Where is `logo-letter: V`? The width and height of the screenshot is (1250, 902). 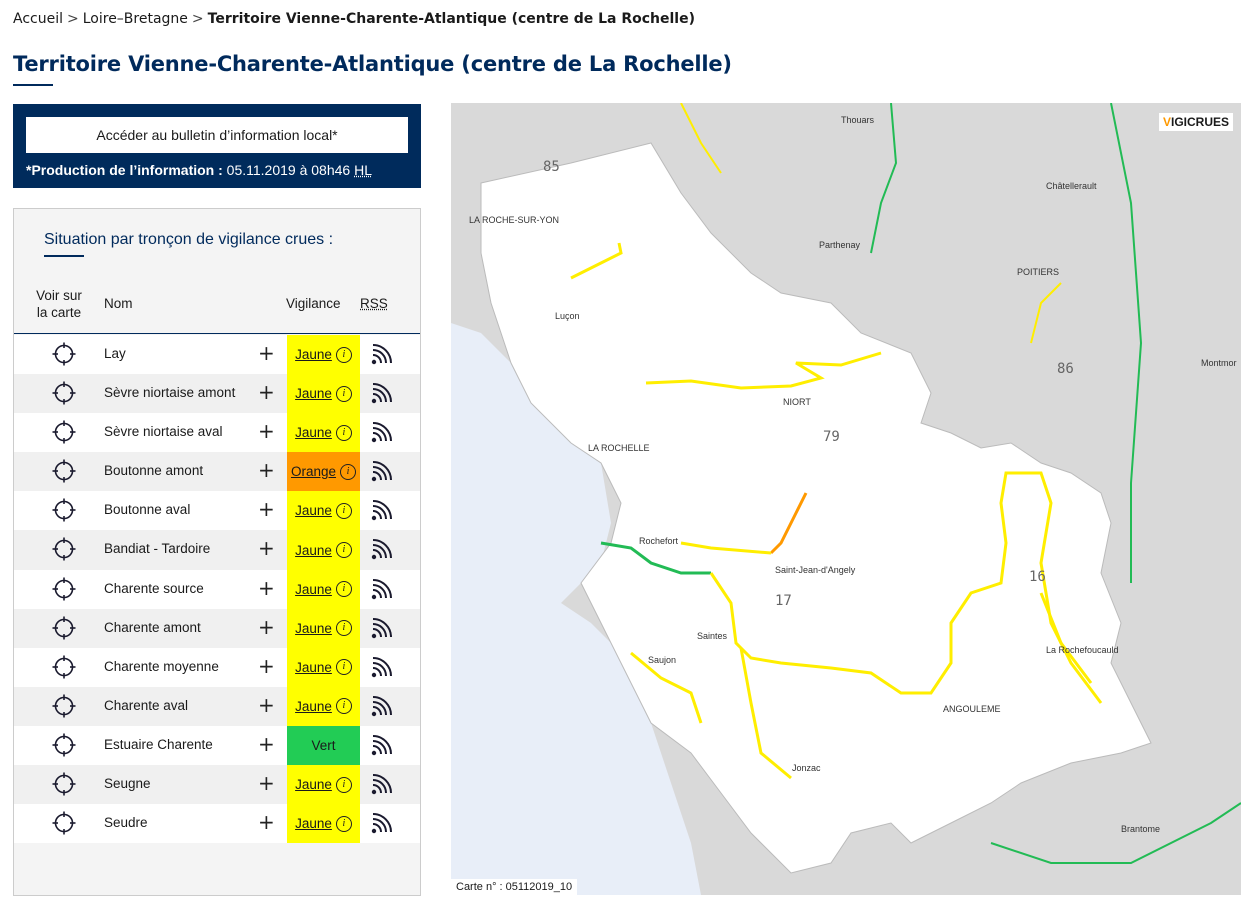
logo-letter: V is located at coordinates (1166, 122).